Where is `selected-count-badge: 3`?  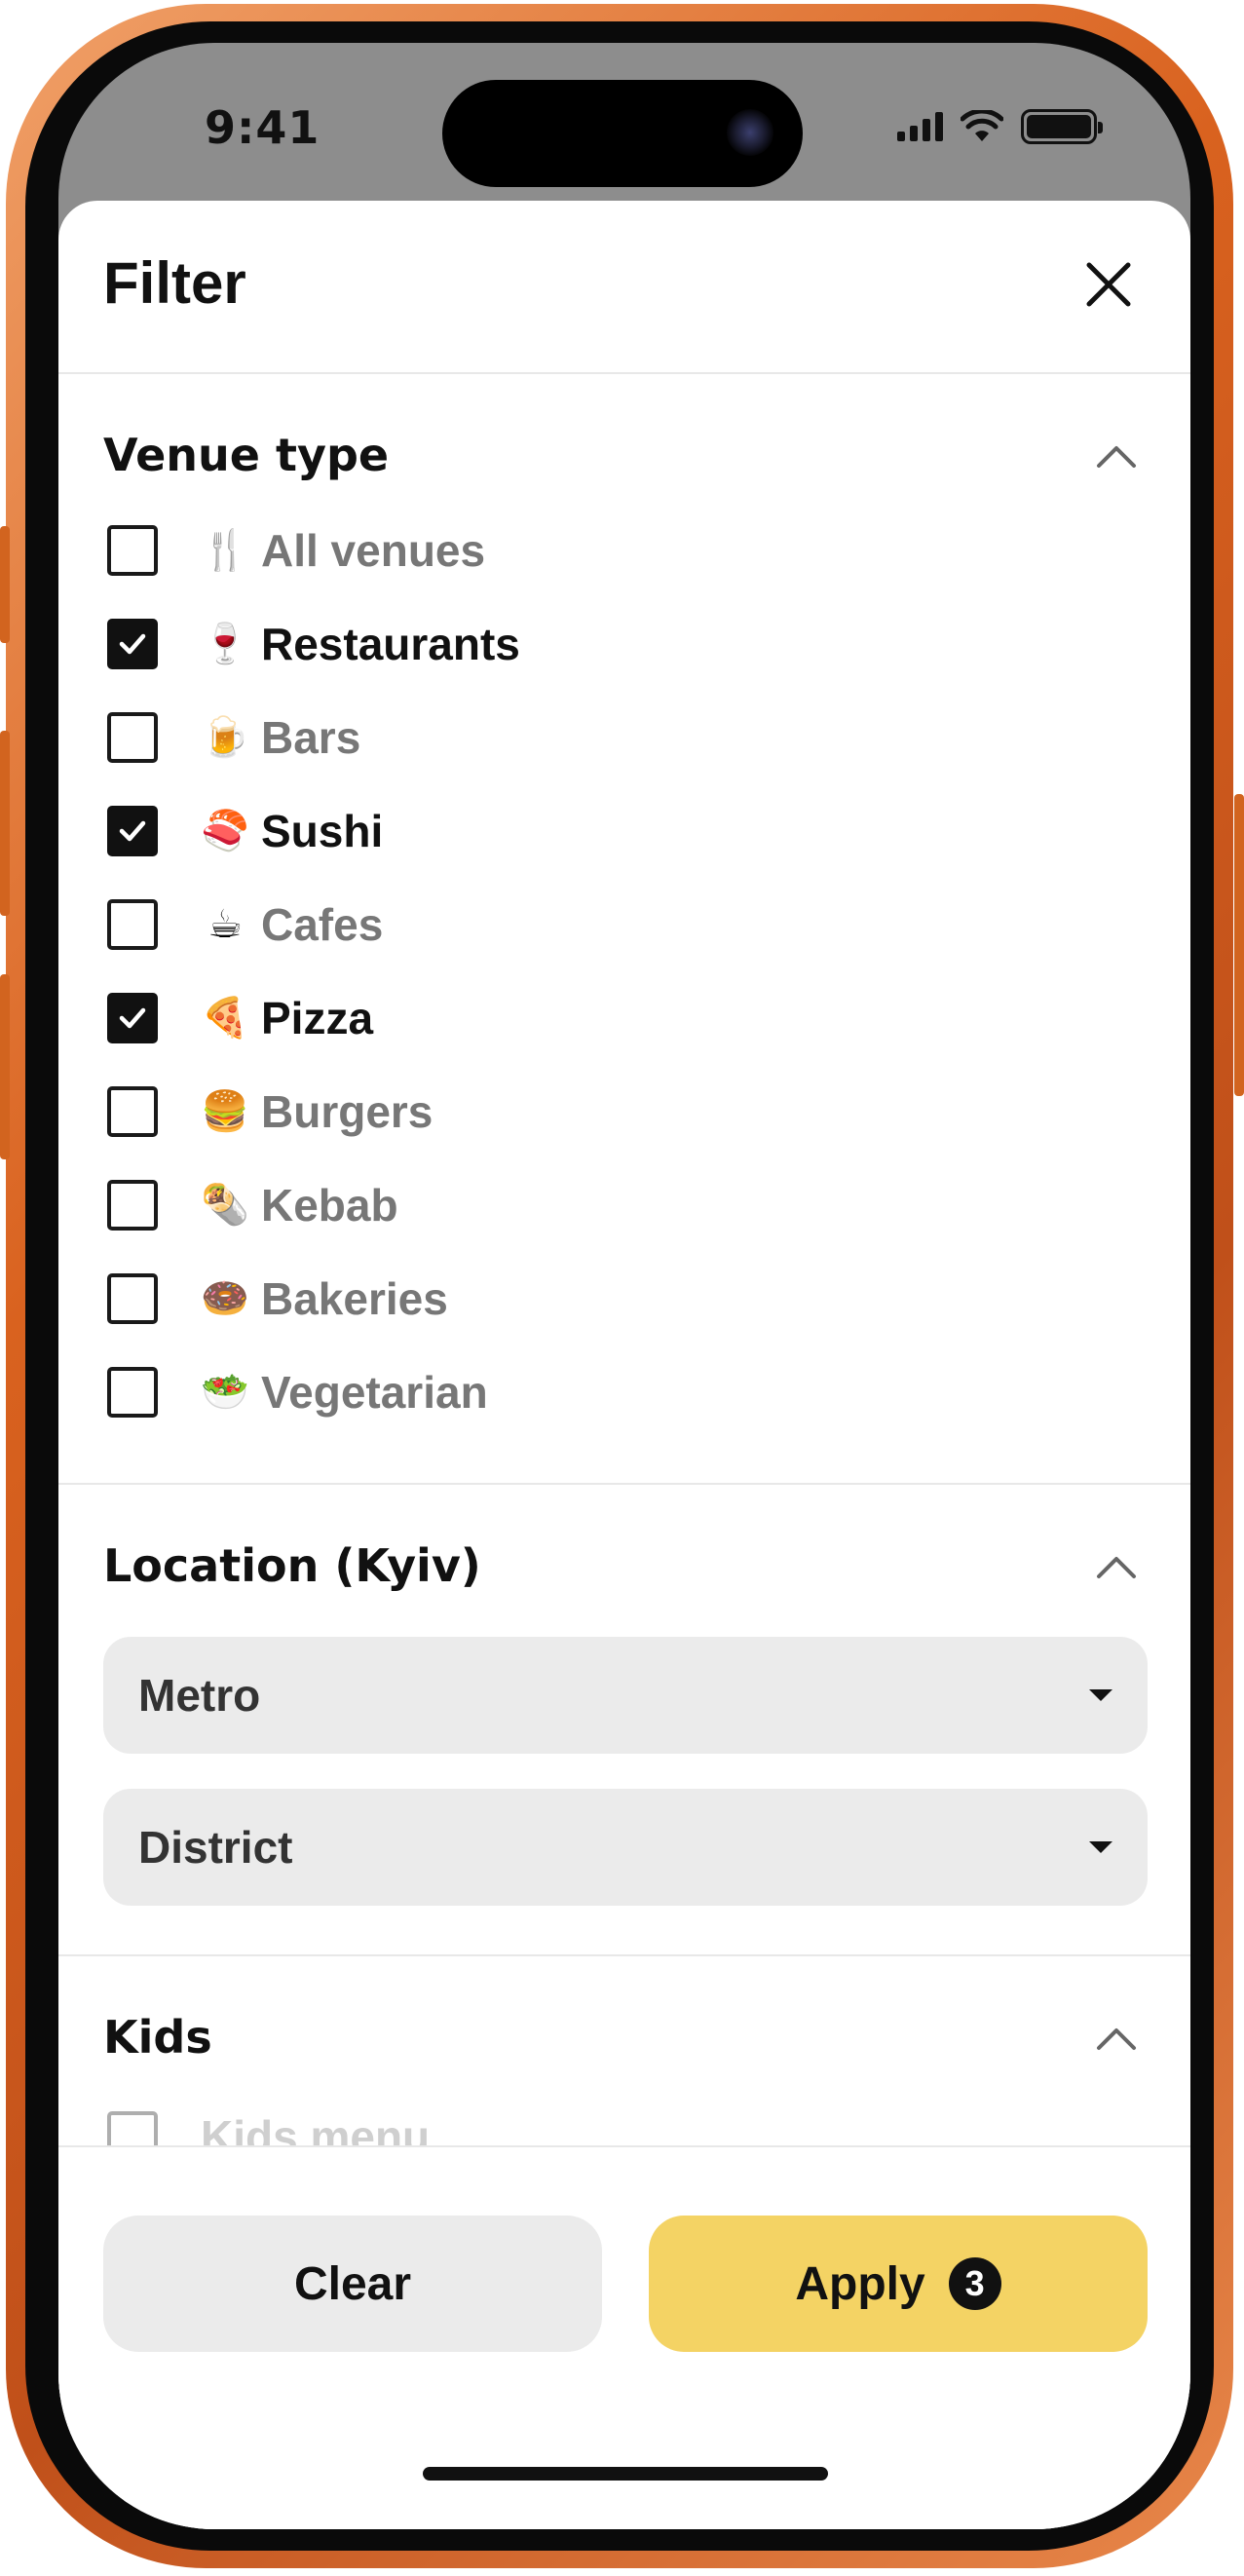
selected-count-badge: 3 is located at coordinates (974, 2283).